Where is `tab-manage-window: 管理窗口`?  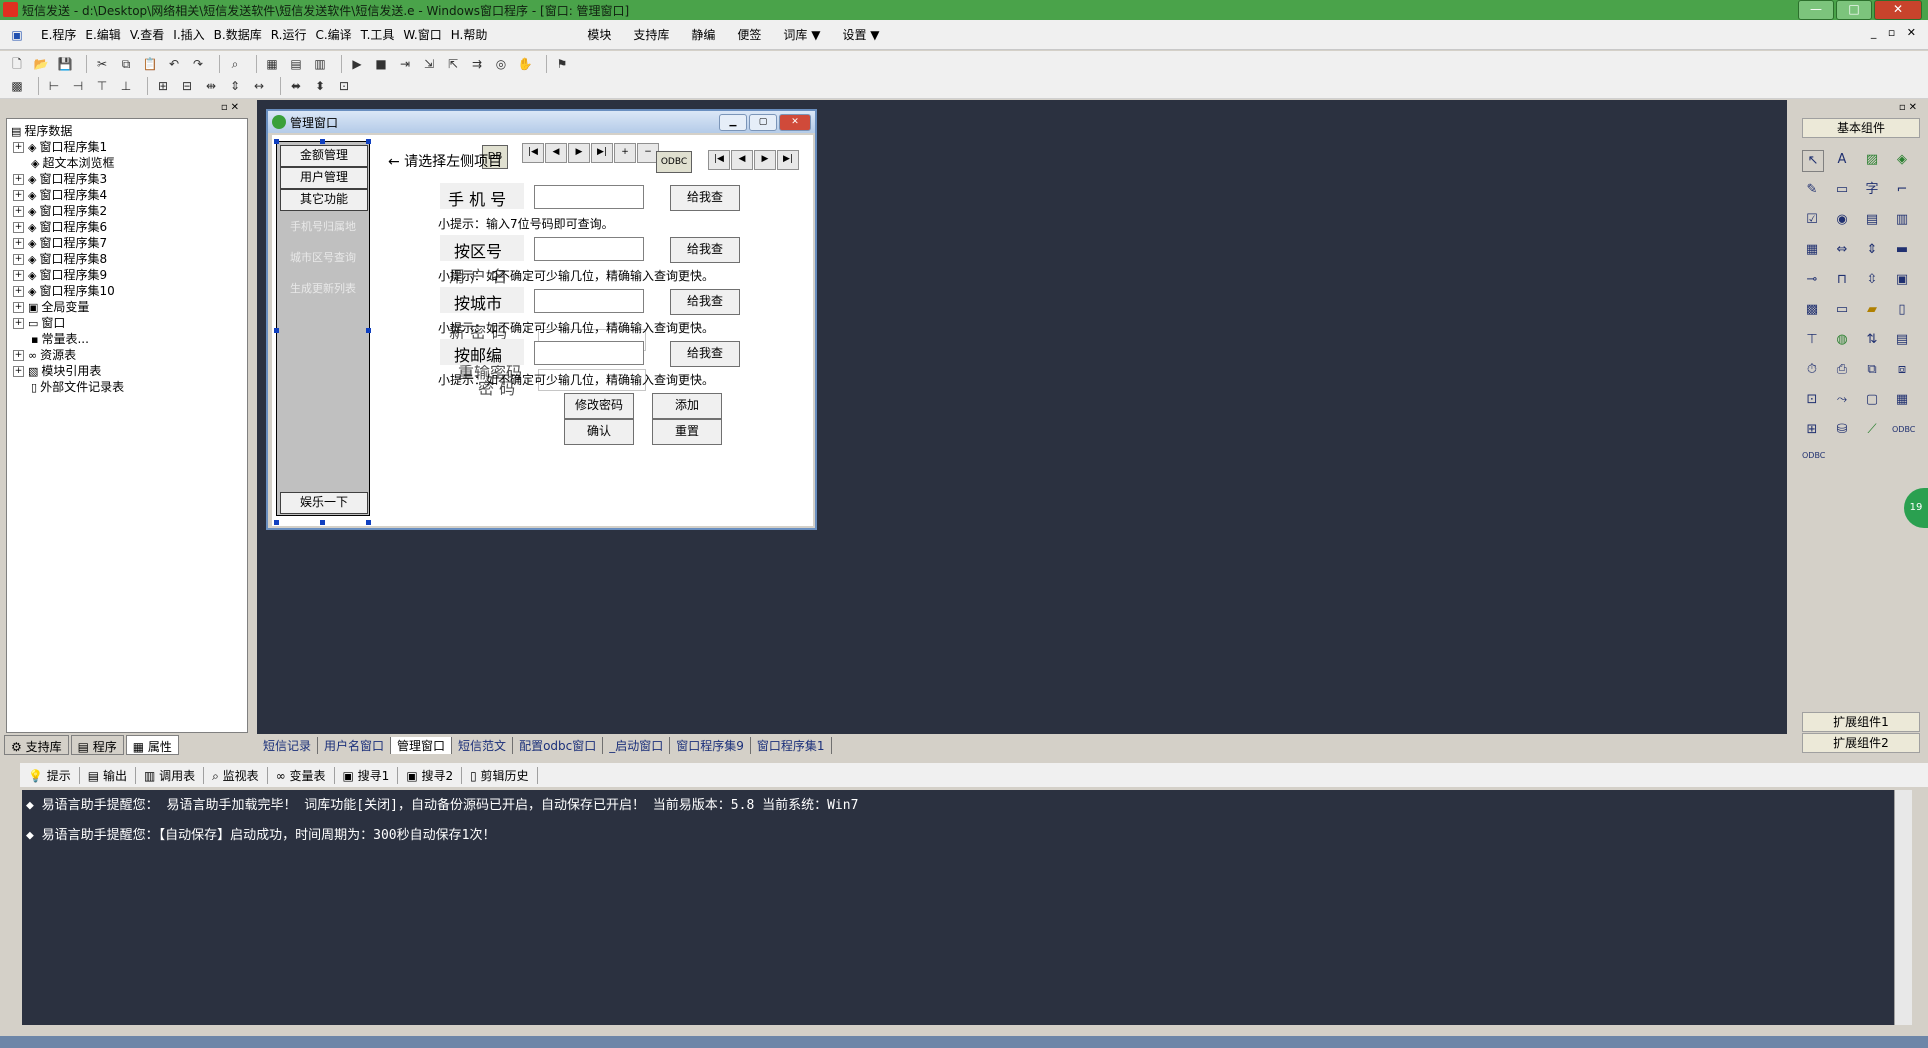
tab-manage-window: 管理窗口 is located at coordinates (422, 745).